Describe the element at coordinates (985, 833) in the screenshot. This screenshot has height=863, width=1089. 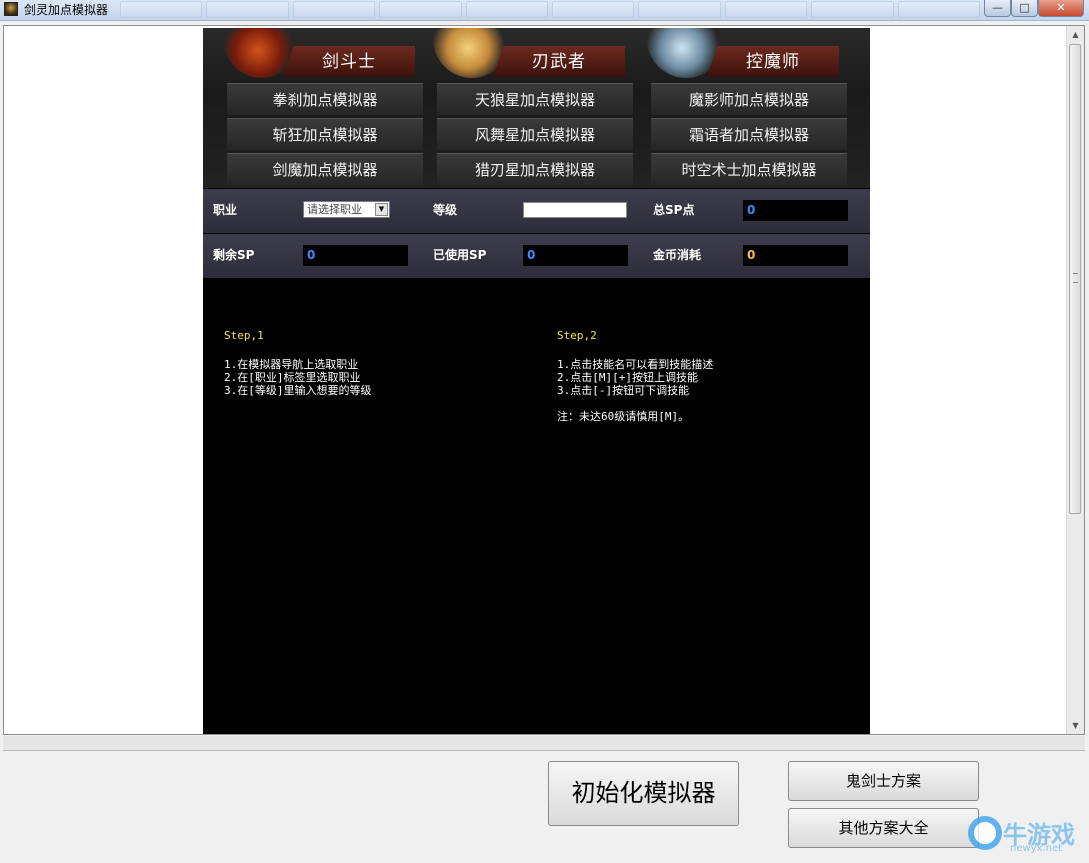
I see `watermark-logo-icon` at that location.